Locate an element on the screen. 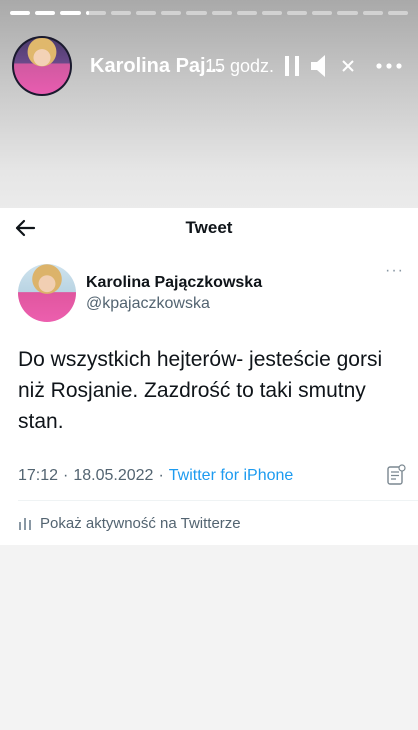 The width and height of the screenshot is (418, 730). divider is located at coordinates (218, 500).